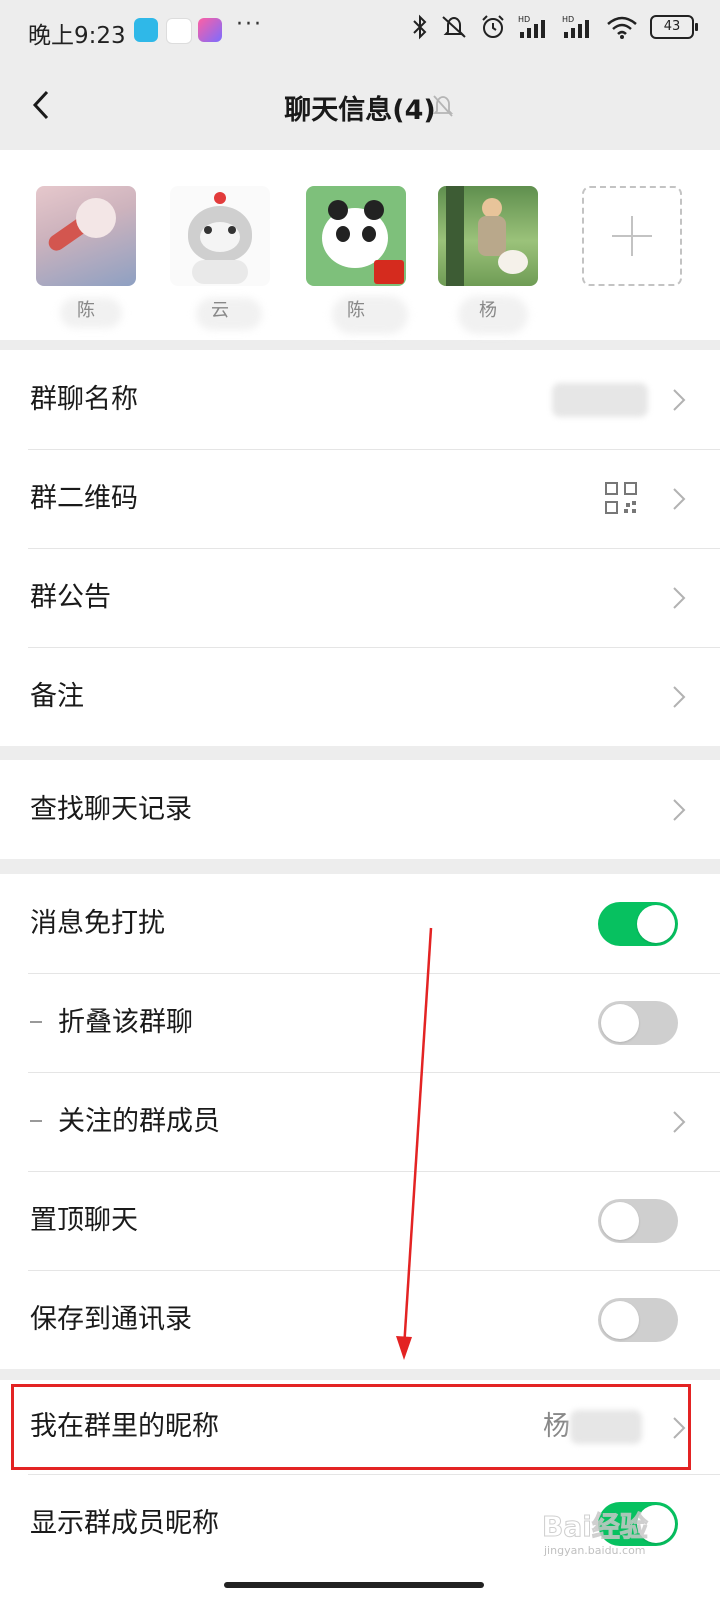 The width and height of the screenshot is (720, 1600). I want to click on wifi-icon, so click(622, 27).